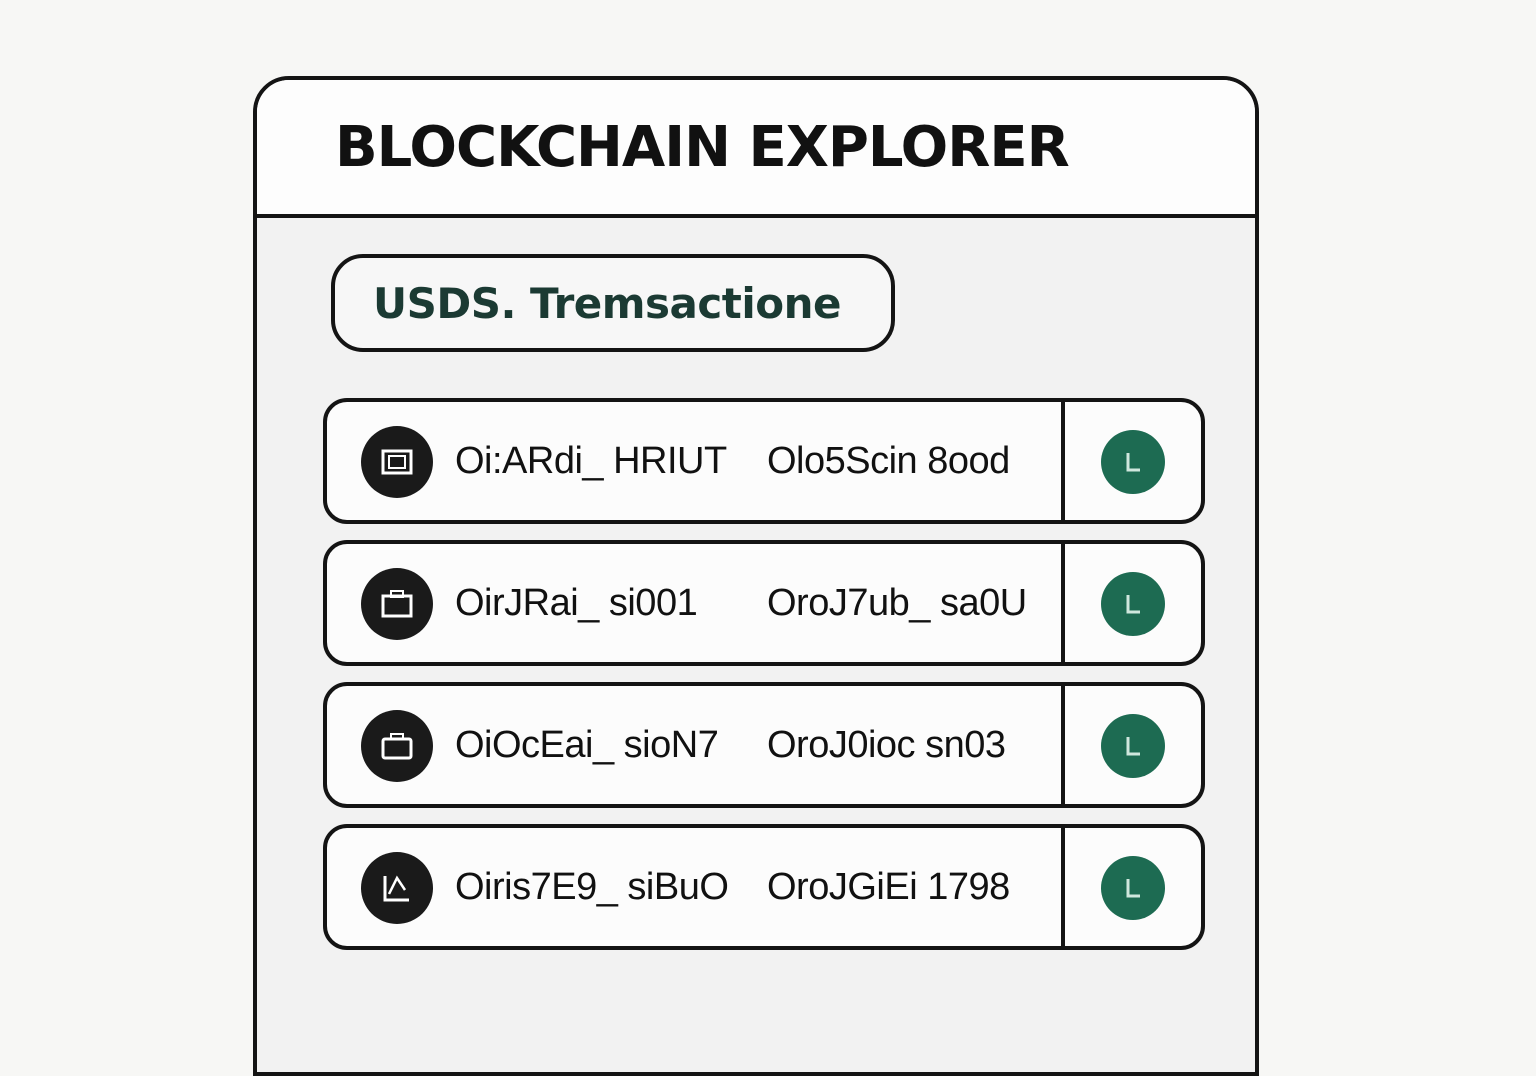 This screenshot has width=1536, height=1076. I want to click on transaction-hash: OirJRai_ si001, so click(576, 603).